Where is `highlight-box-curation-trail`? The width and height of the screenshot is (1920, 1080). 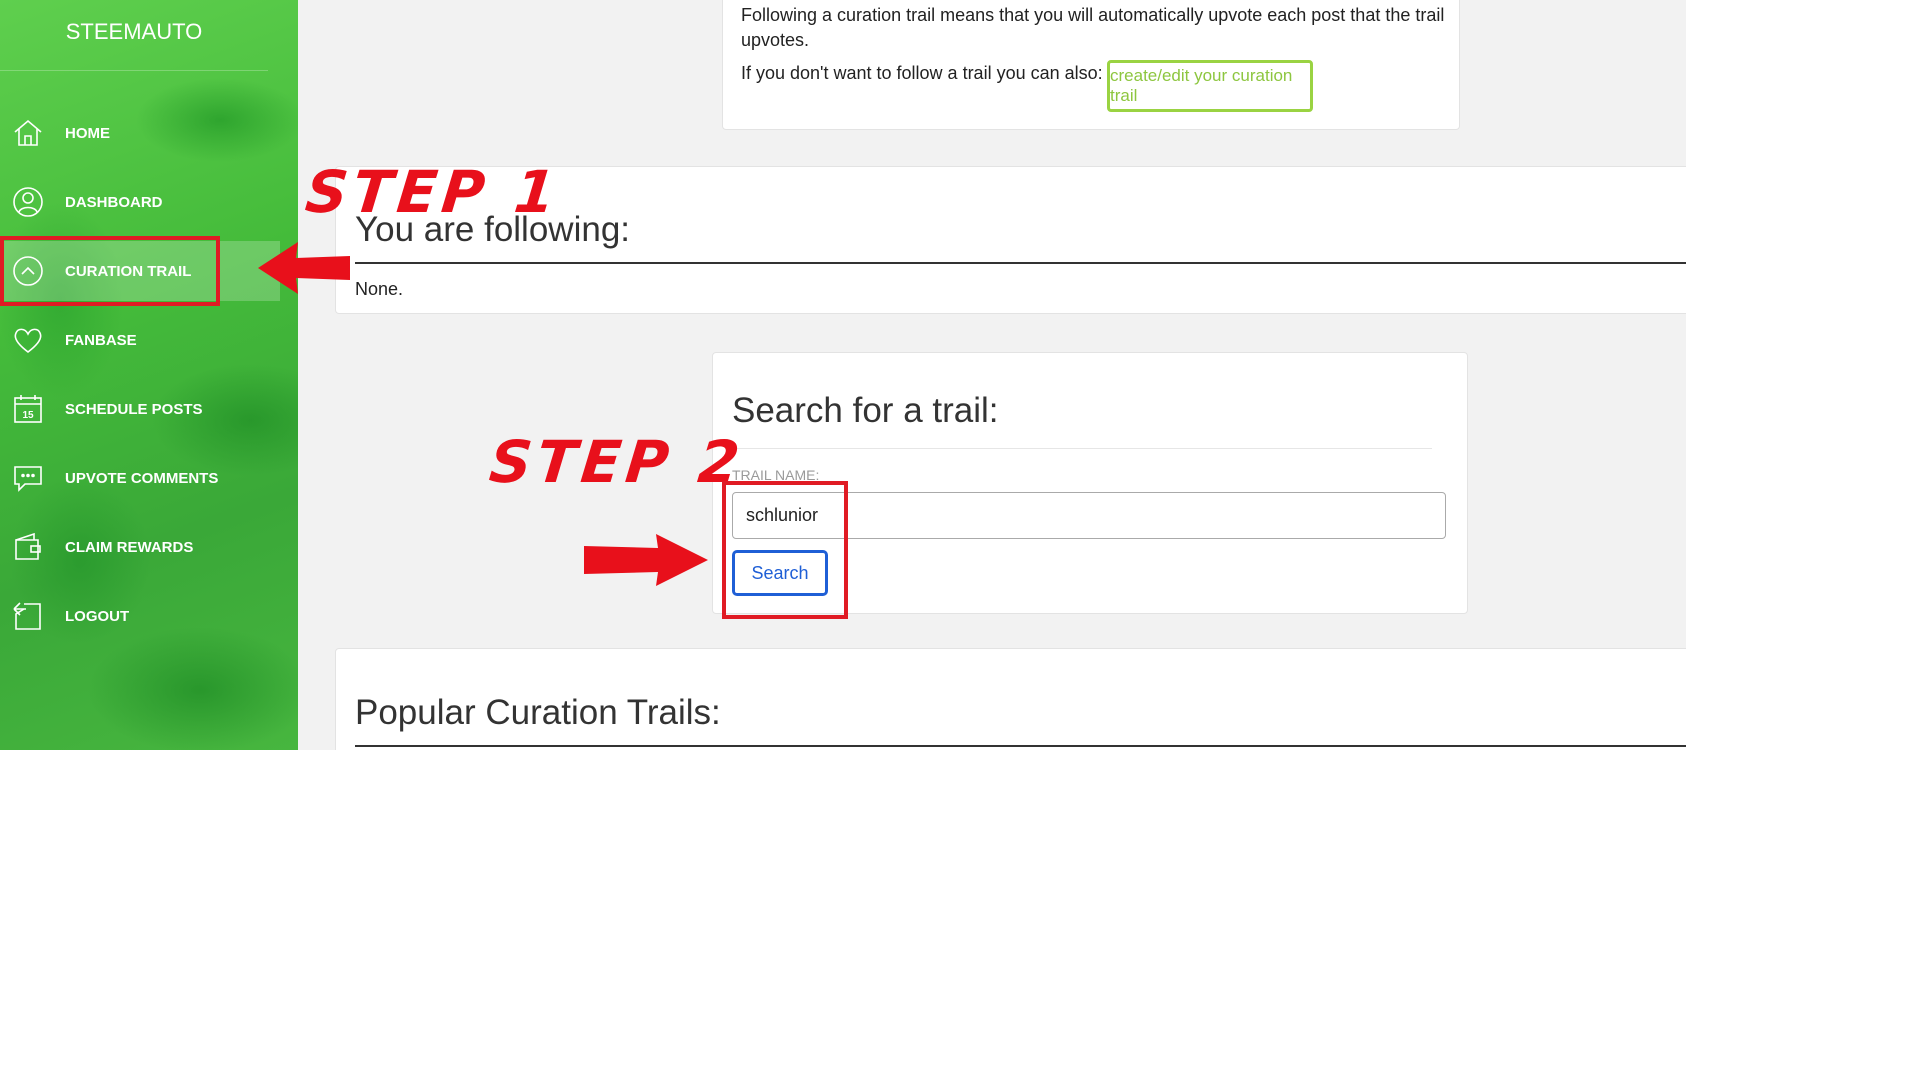 highlight-box-curation-trail is located at coordinates (110, 271).